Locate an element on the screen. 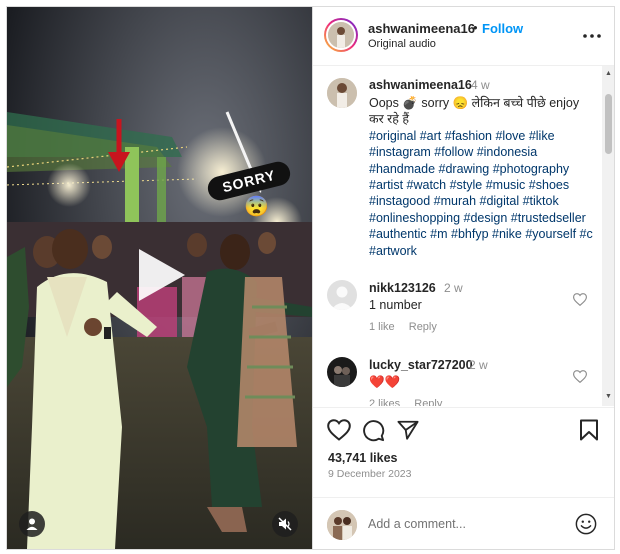 Image resolution: width=620 pixels, height=554 pixels. comment-meta: 1 like Reply is located at coordinates (408, 327).